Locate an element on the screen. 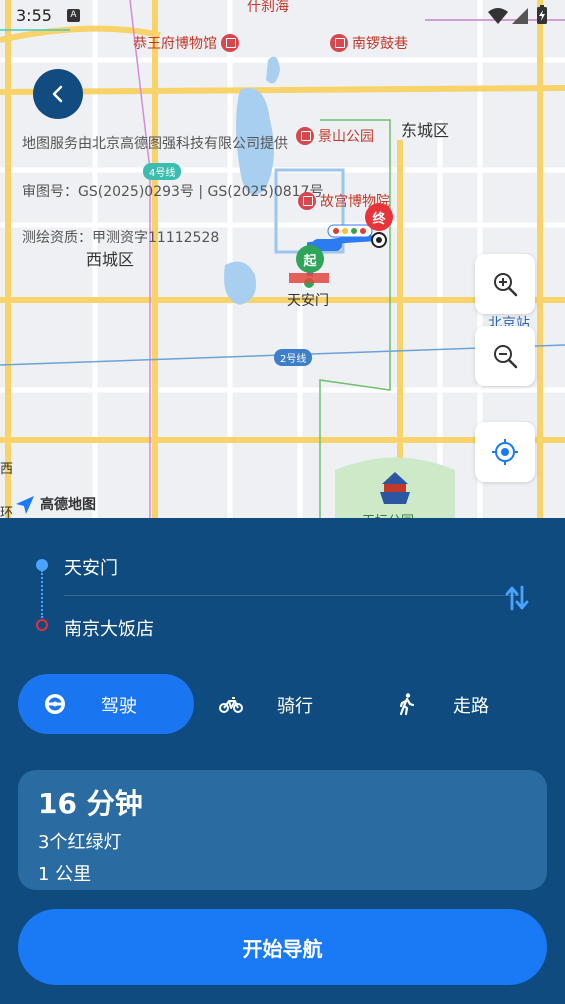 Image resolution: width=565 pixels, height=1004 pixels. poi-tiantan: 天坛公园 is located at coordinates (388, 514).